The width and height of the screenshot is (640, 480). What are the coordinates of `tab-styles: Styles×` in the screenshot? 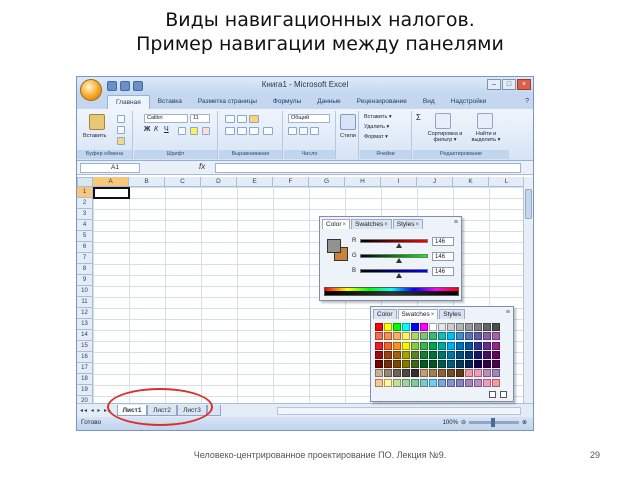 It's located at (407, 224).